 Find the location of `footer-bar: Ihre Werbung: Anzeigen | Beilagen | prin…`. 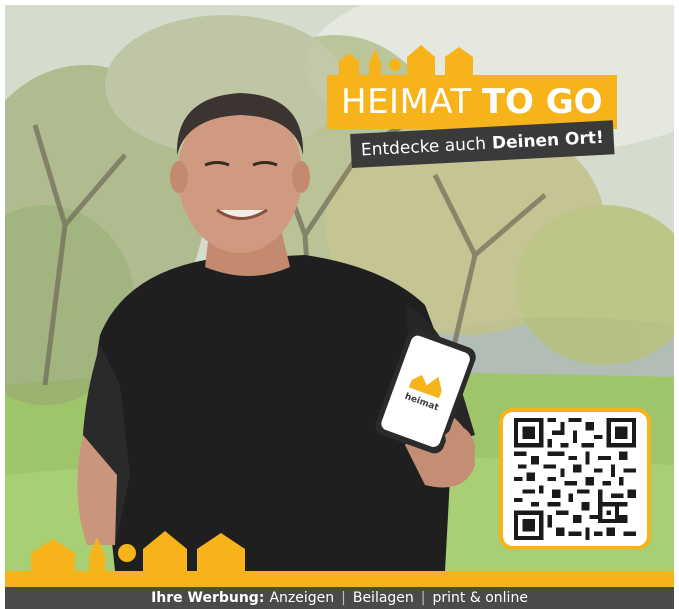

footer-bar: Ihre Werbung: Anzeigen | Beilagen | prin… is located at coordinates (339, 598).